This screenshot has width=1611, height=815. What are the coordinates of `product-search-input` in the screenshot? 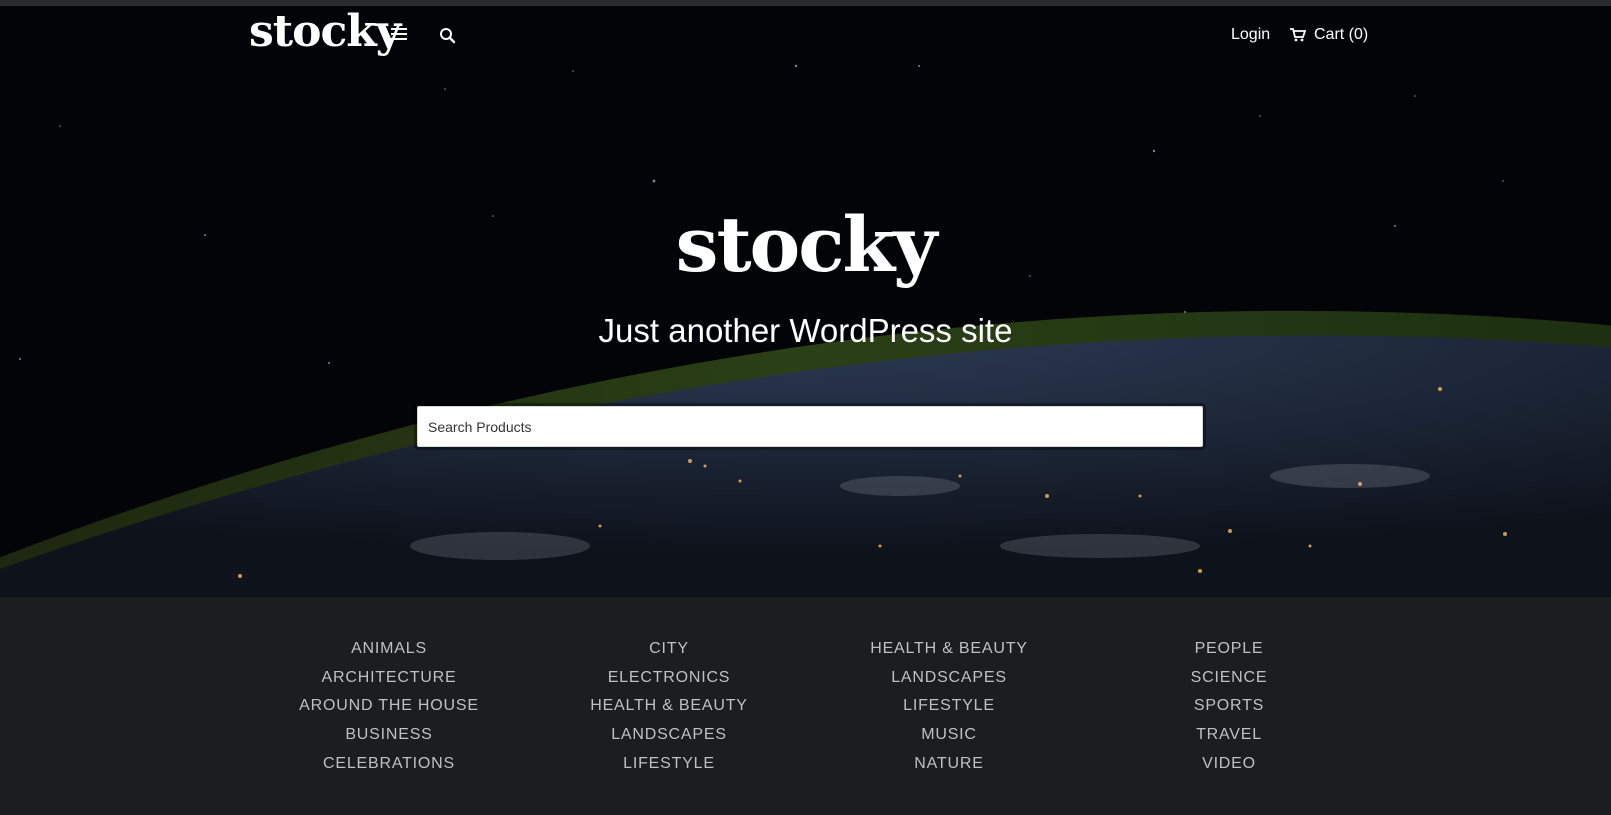 It's located at (810, 426).